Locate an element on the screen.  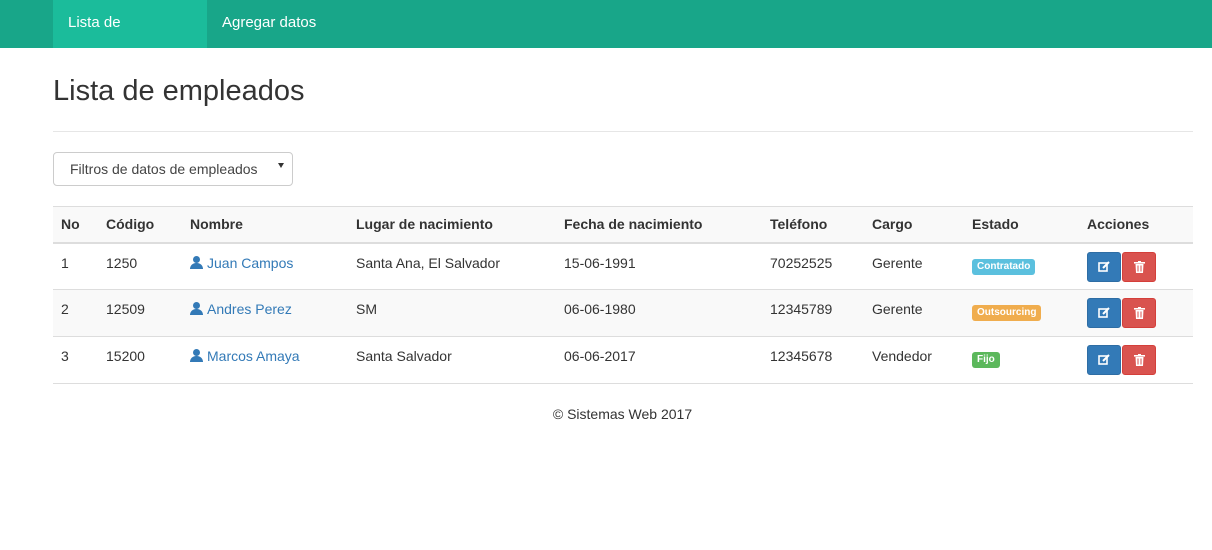
cell-telefono: 12345678 is located at coordinates (813, 360).